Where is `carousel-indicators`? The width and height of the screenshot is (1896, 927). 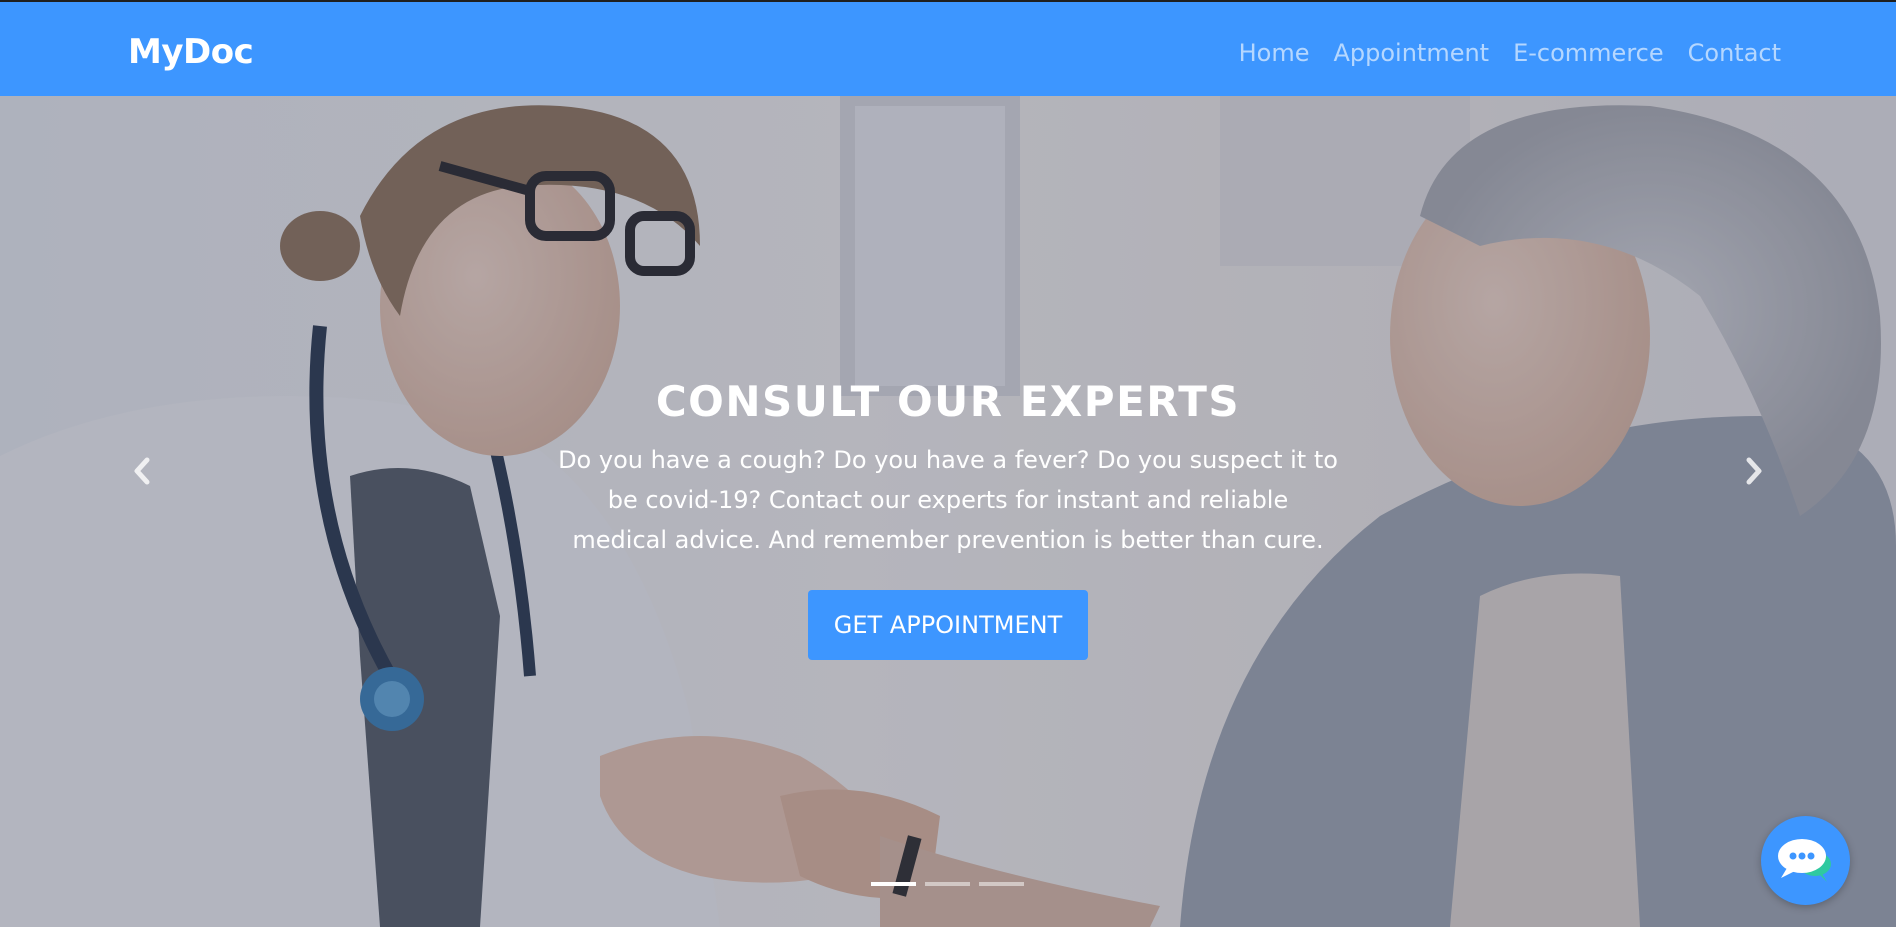
carousel-indicators is located at coordinates (947, 884).